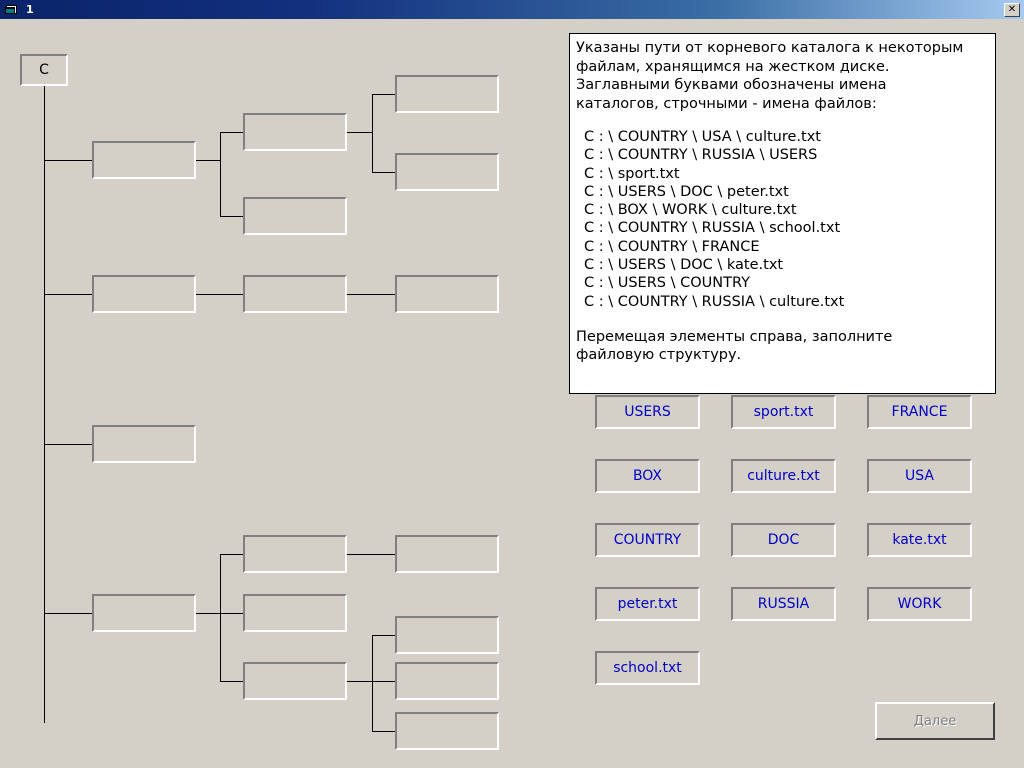 Image resolution: width=1024 pixels, height=768 pixels. What do you see at coordinates (647, 412) in the screenshot?
I see `item-button: USERS` at bounding box center [647, 412].